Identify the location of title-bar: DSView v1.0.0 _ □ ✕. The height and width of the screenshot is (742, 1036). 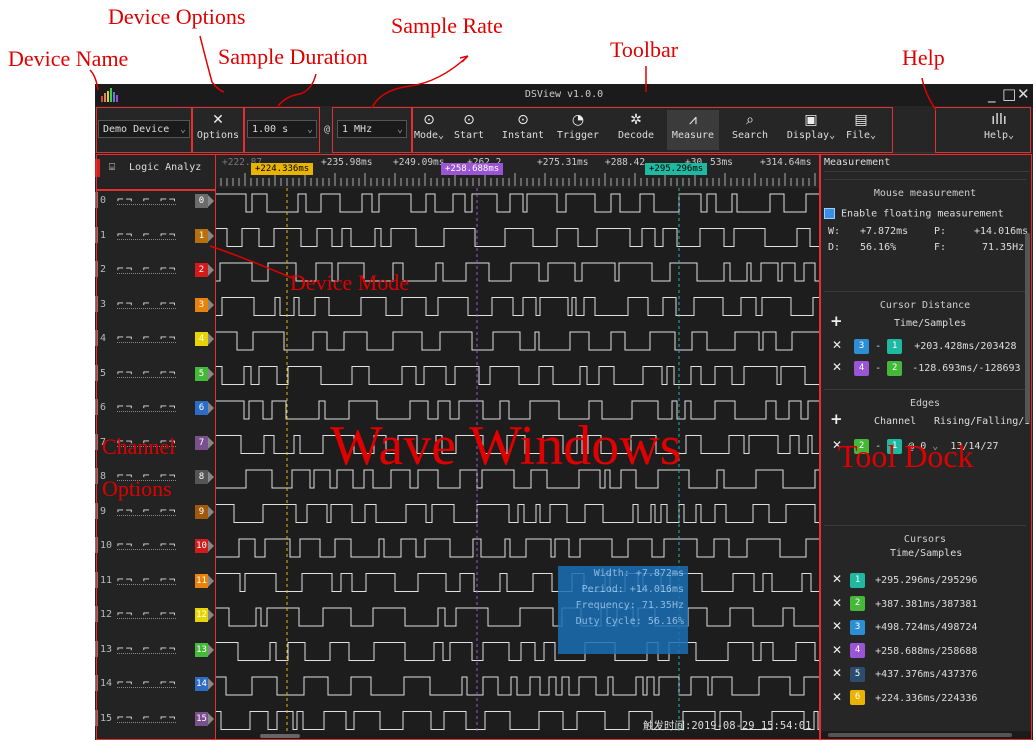
(564, 95).